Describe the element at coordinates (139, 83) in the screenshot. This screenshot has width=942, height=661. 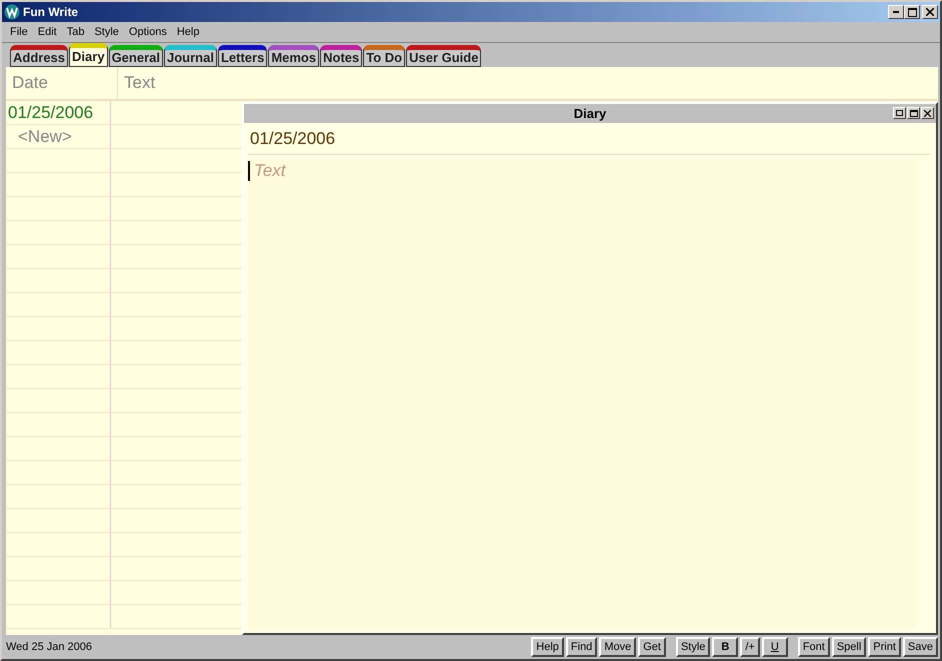
I see `column-header: Text` at that location.